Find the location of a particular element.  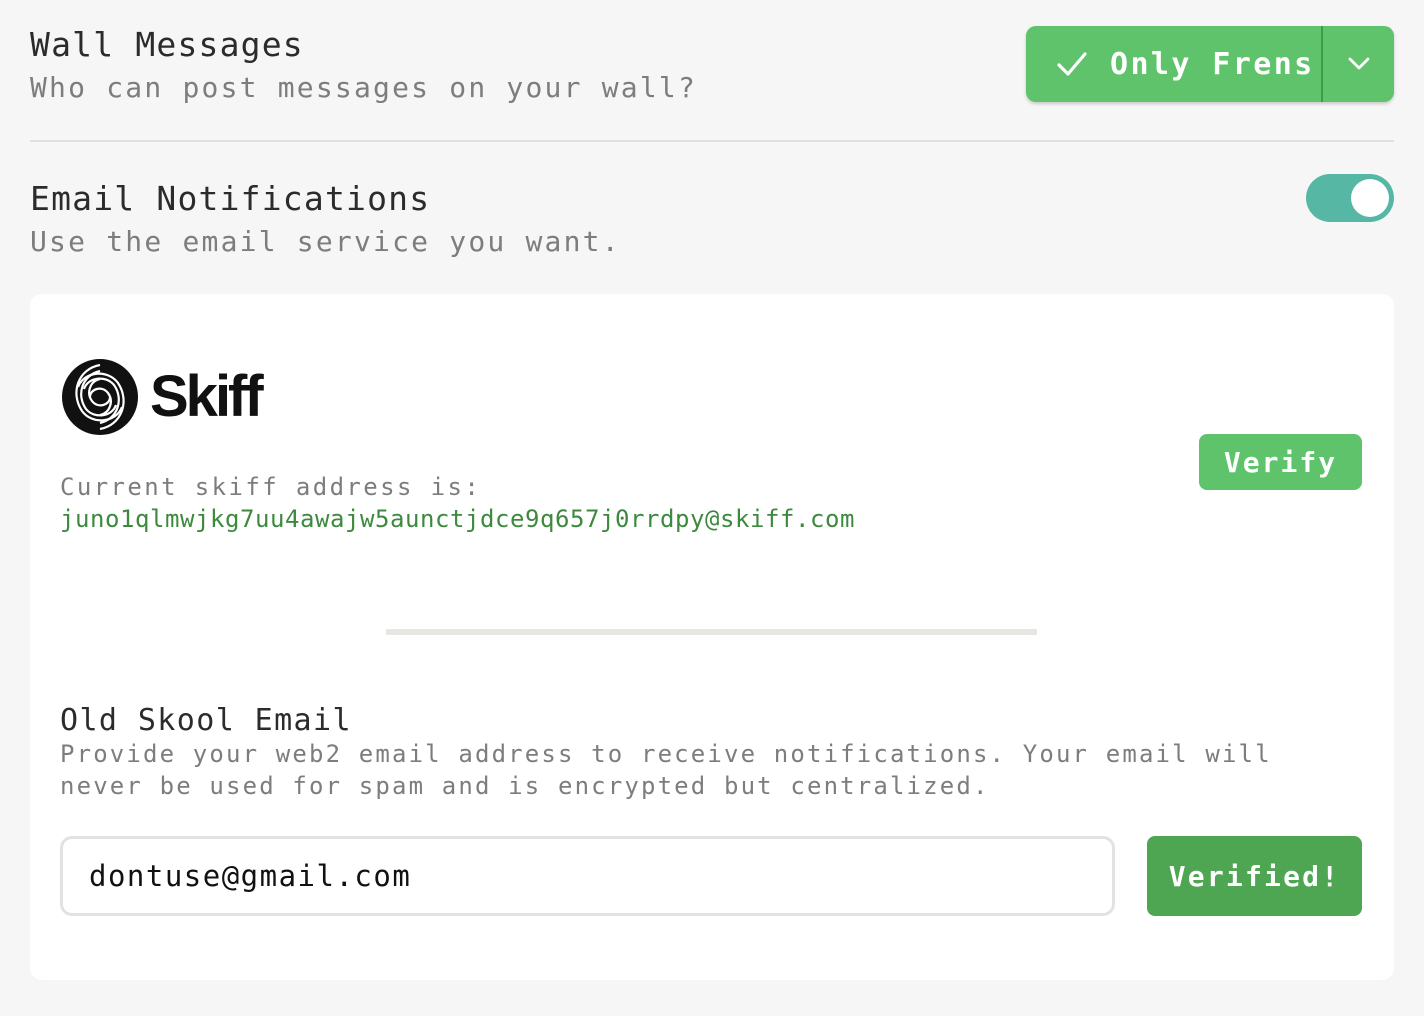

wall-permission-label: Only Frens is located at coordinates (1212, 64).